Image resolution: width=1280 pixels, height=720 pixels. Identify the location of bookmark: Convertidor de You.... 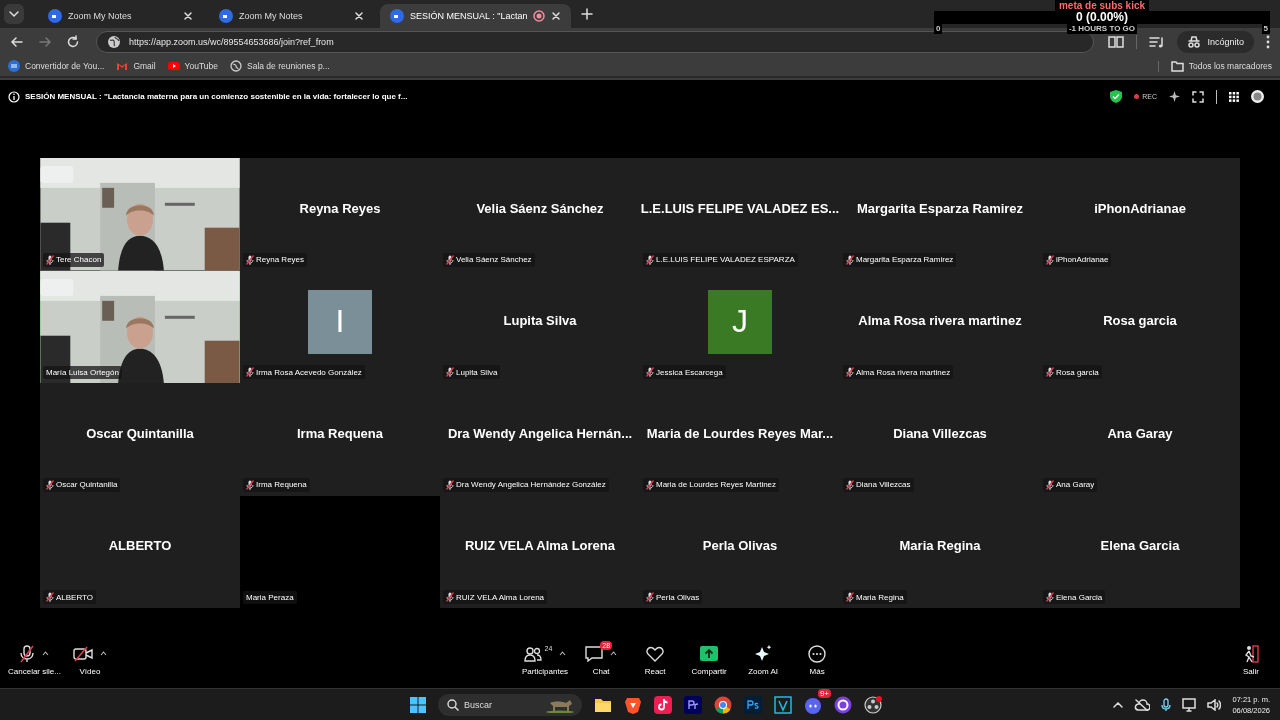
(56, 66).